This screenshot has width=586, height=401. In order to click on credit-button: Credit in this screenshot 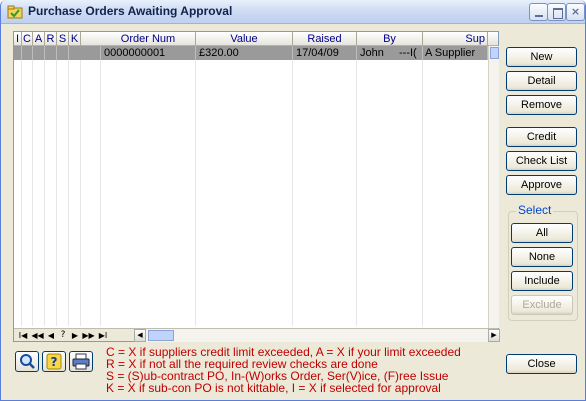, I will do `click(541, 137)`.